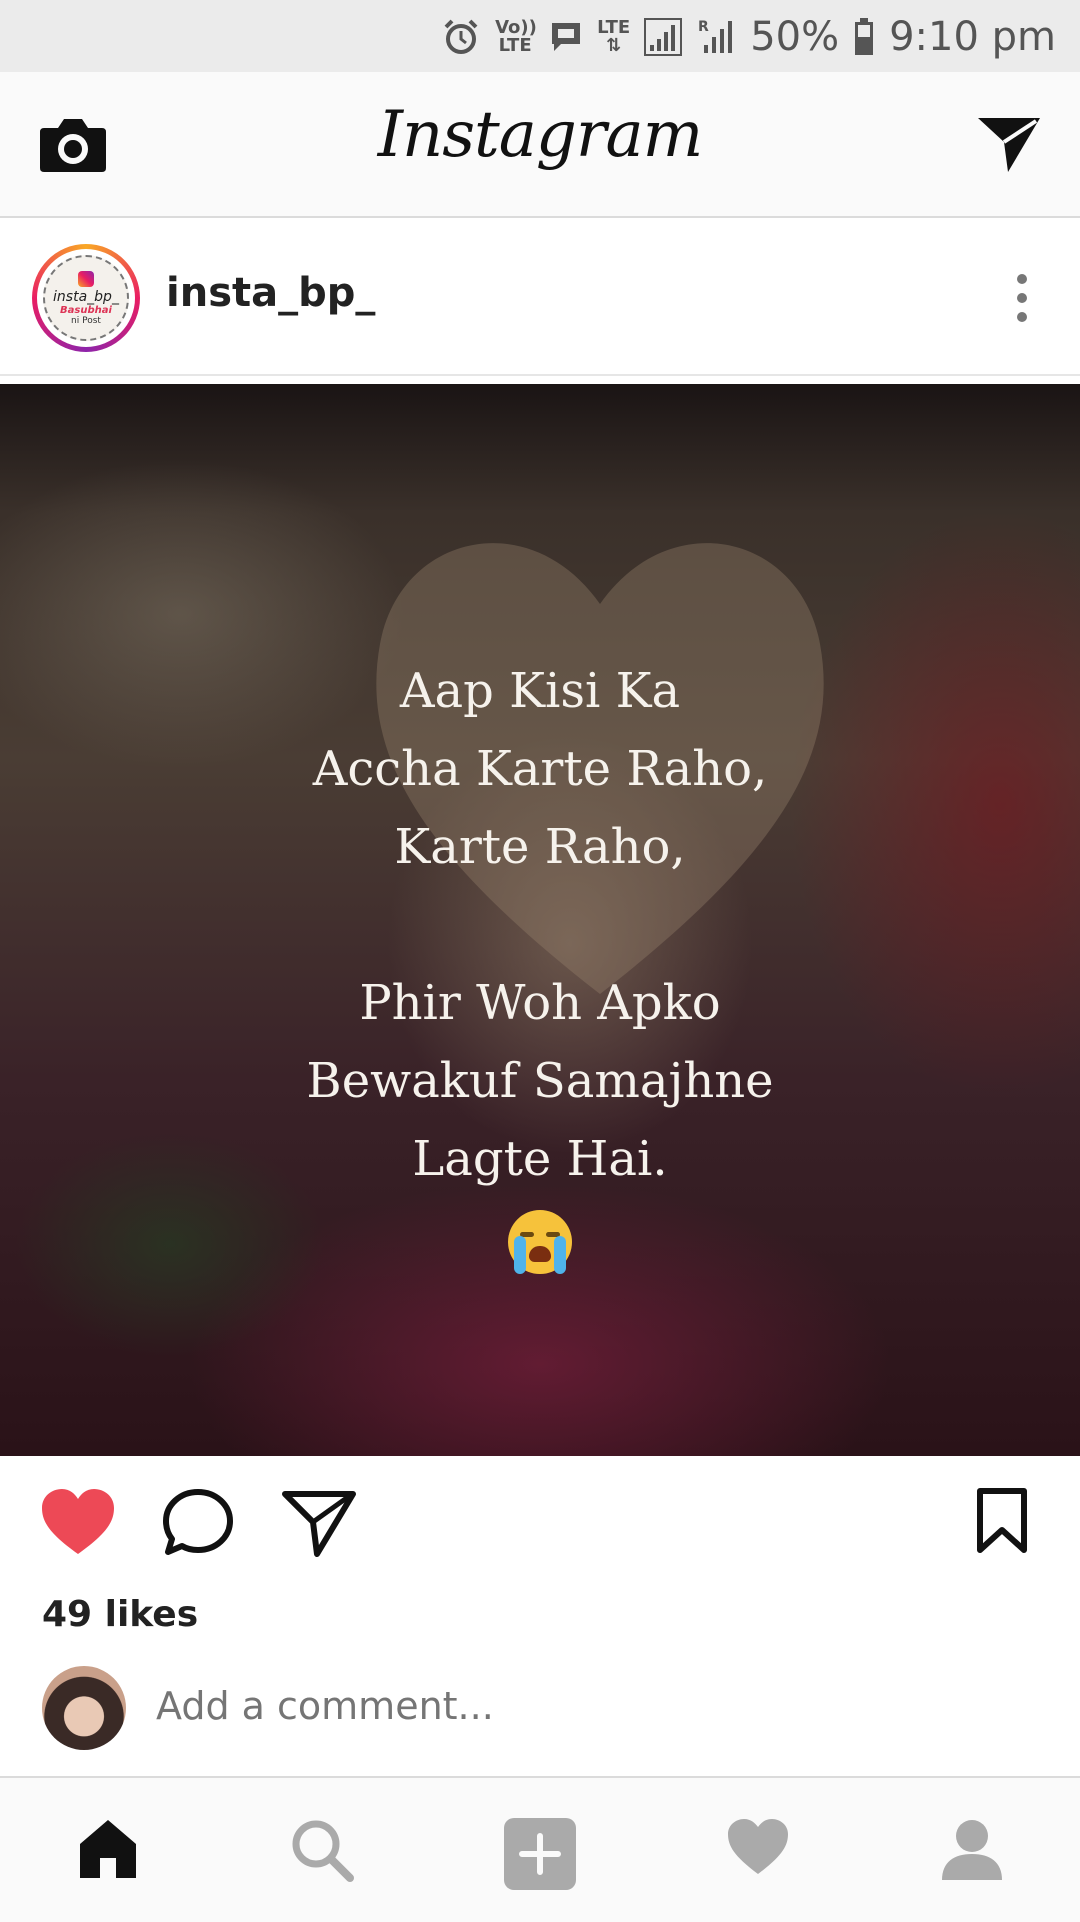  Describe the element at coordinates (758, 1847) in the screenshot. I see `activity-heart-icon` at that location.